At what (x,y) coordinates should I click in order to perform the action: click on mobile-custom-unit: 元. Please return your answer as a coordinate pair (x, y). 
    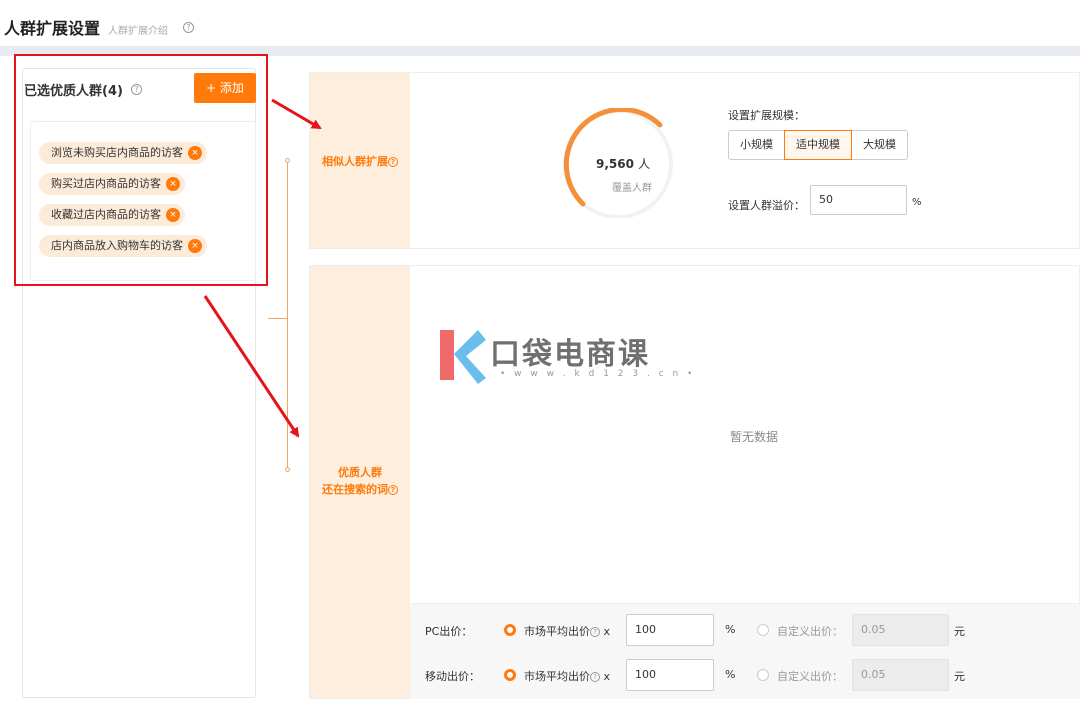
    Looking at the image, I should click on (959, 676).